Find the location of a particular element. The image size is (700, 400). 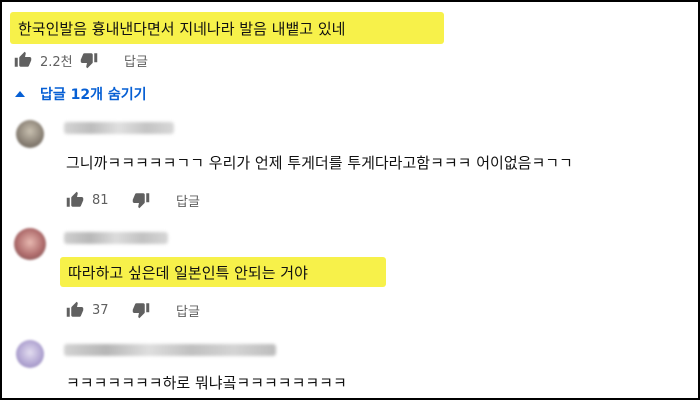

reply-text: 그니까ㅋㅋㅋㅋㅋㄱㄱ 우리가 언제 투게더를 투게다라고함ㅋㅋㅋ 어이없음ㅋㄱㄱ is located at coordinates (319, 163).